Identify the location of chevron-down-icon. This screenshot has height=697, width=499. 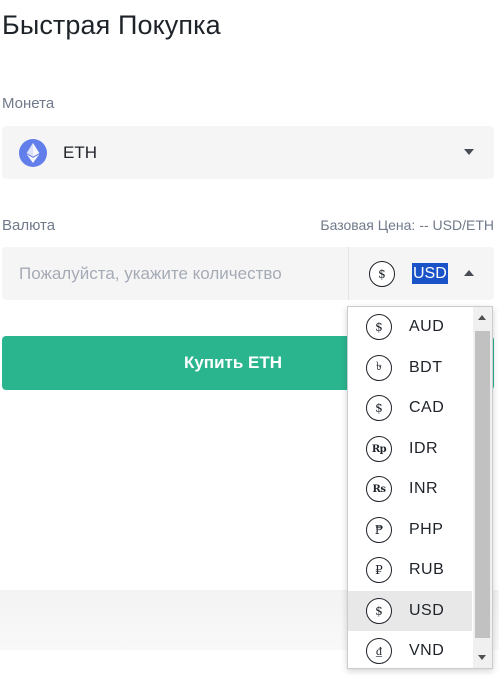
(469, 152).